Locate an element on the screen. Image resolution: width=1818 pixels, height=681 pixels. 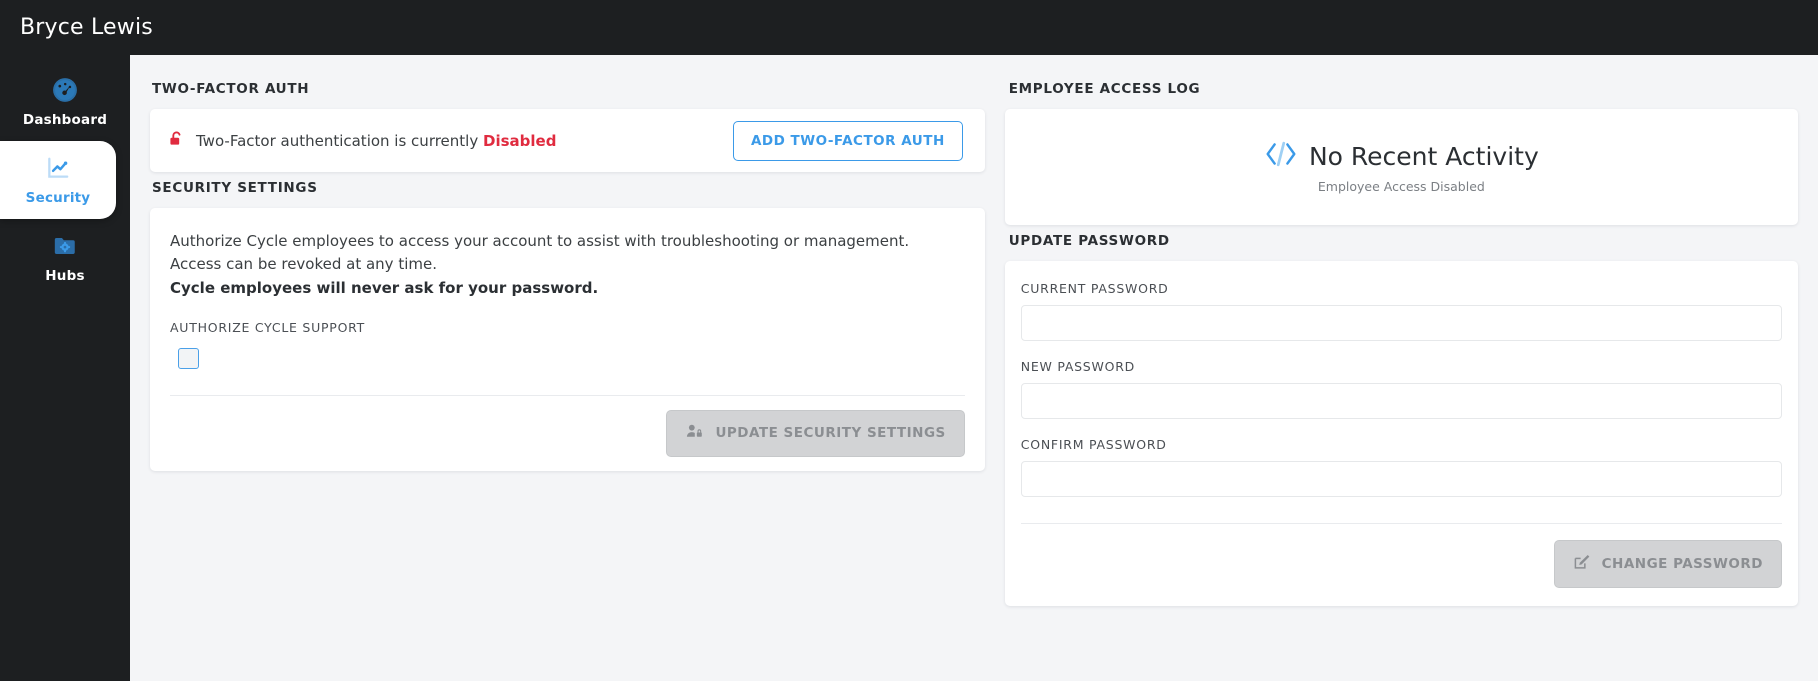
current-password-input is located at coordinates (1401, 323).